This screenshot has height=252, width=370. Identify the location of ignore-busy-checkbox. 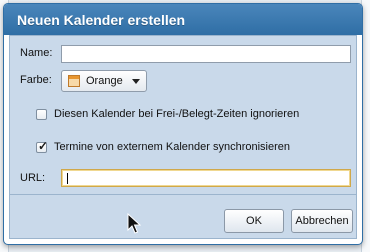
(41, 114).